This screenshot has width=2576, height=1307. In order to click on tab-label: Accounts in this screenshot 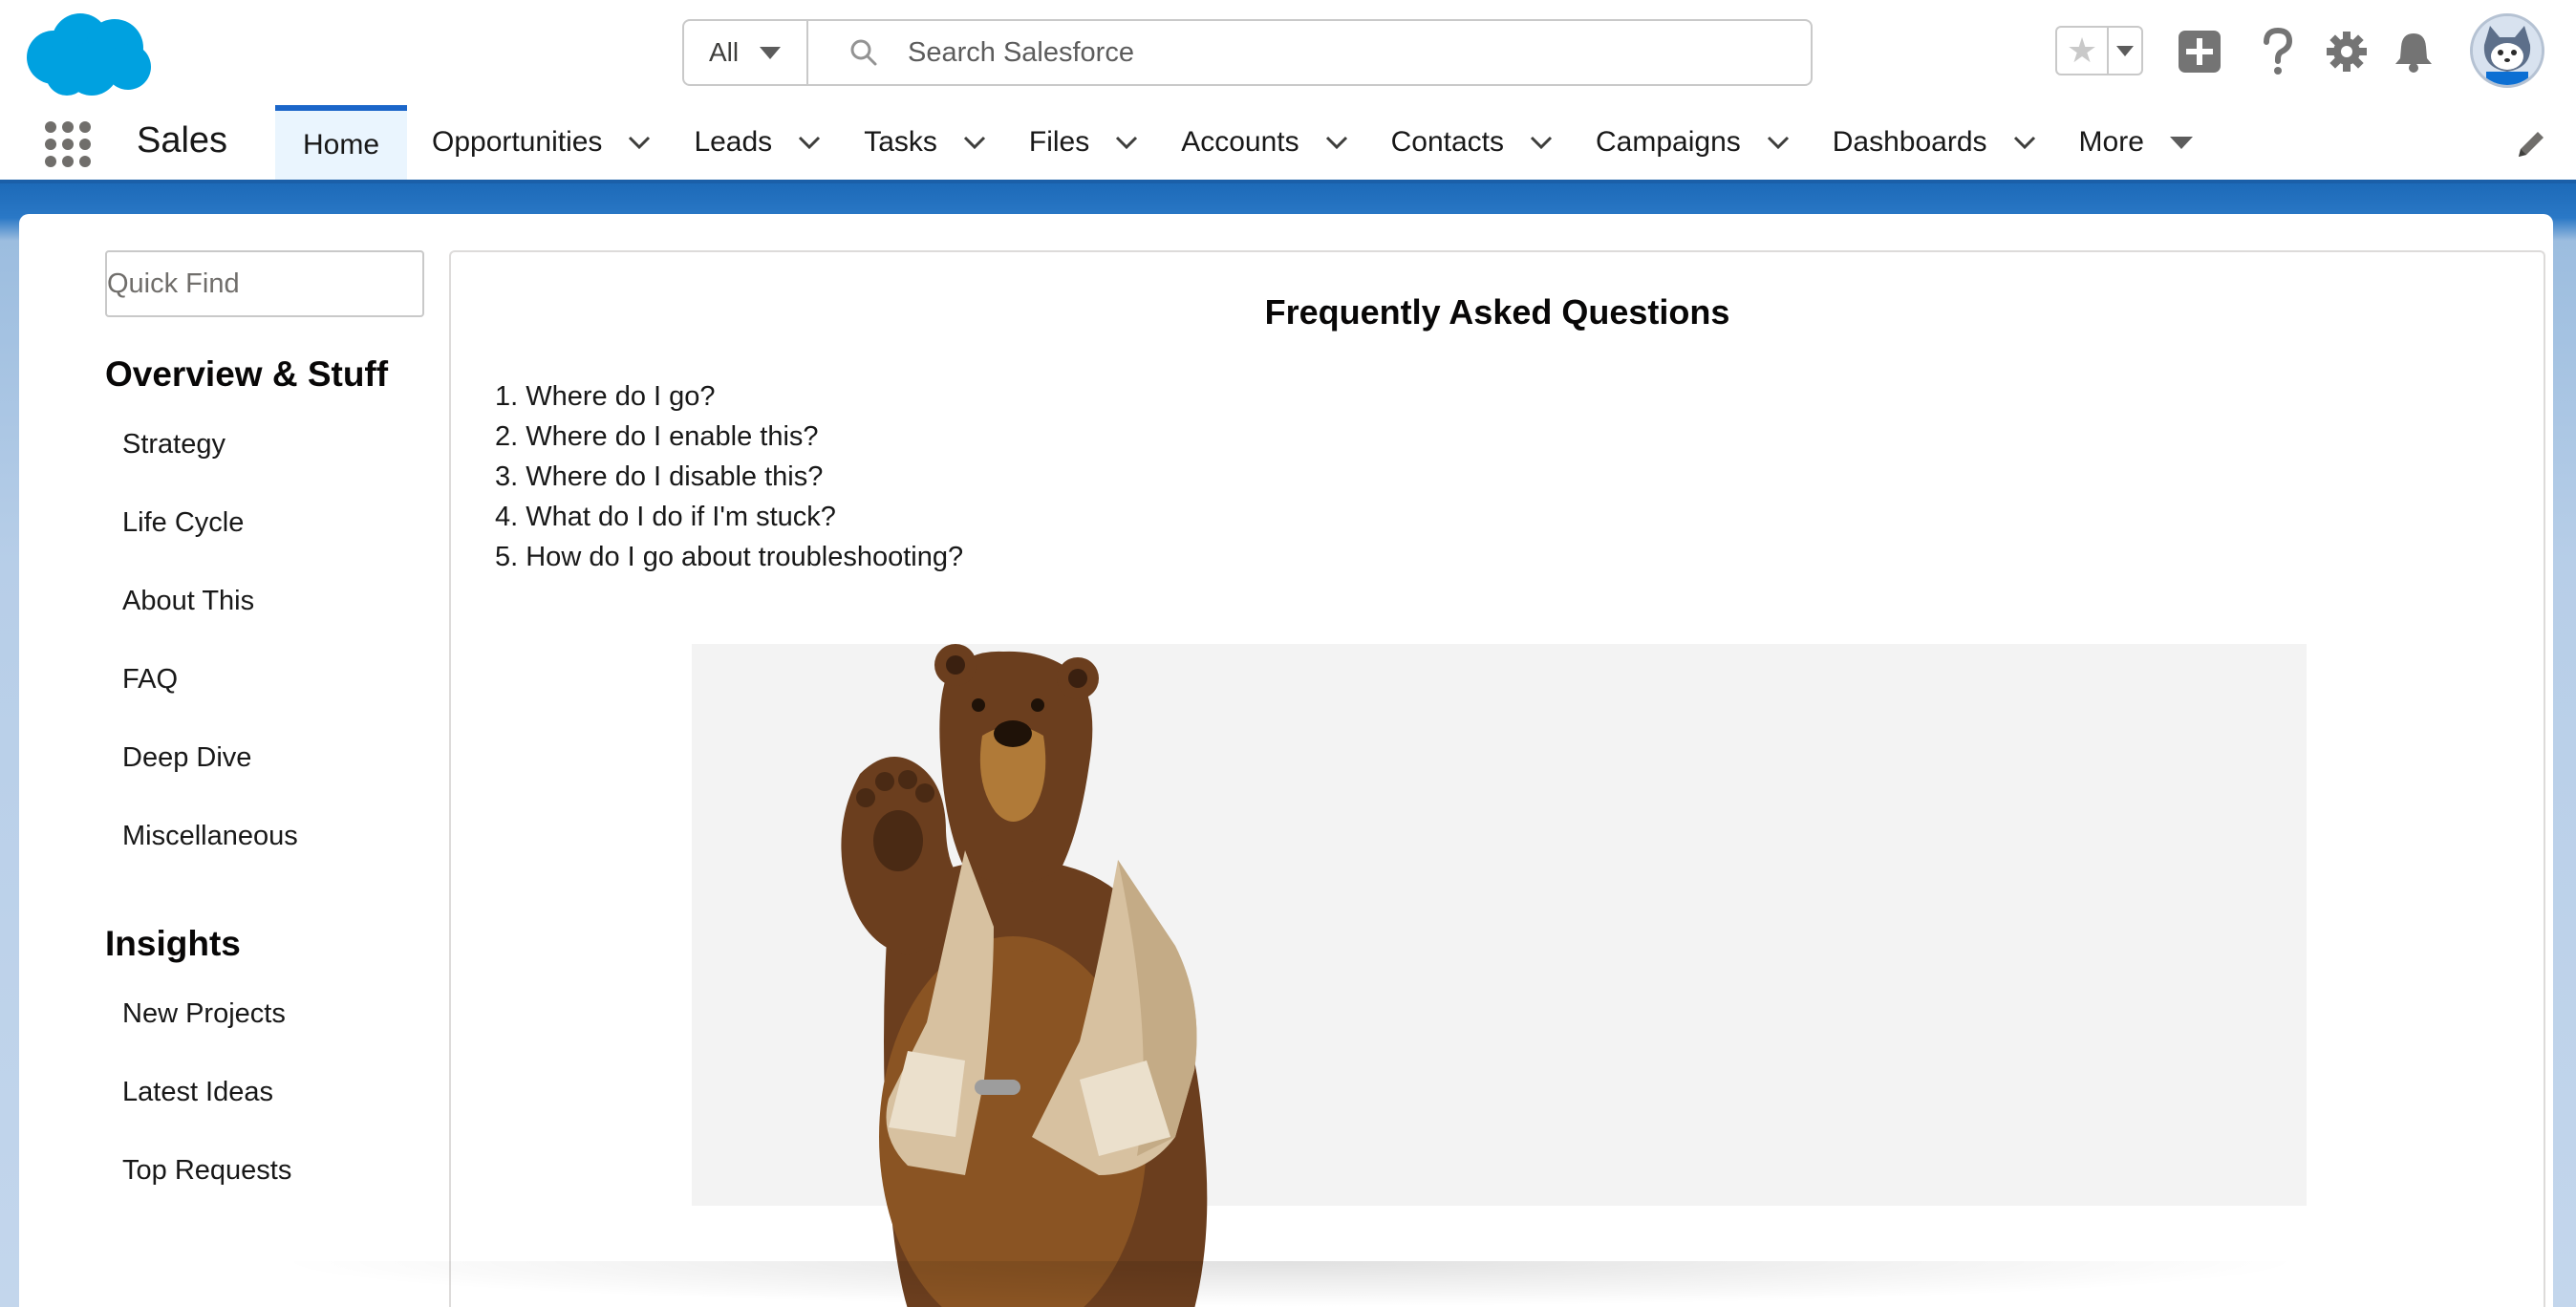, I will do `click(1240, 142)`.